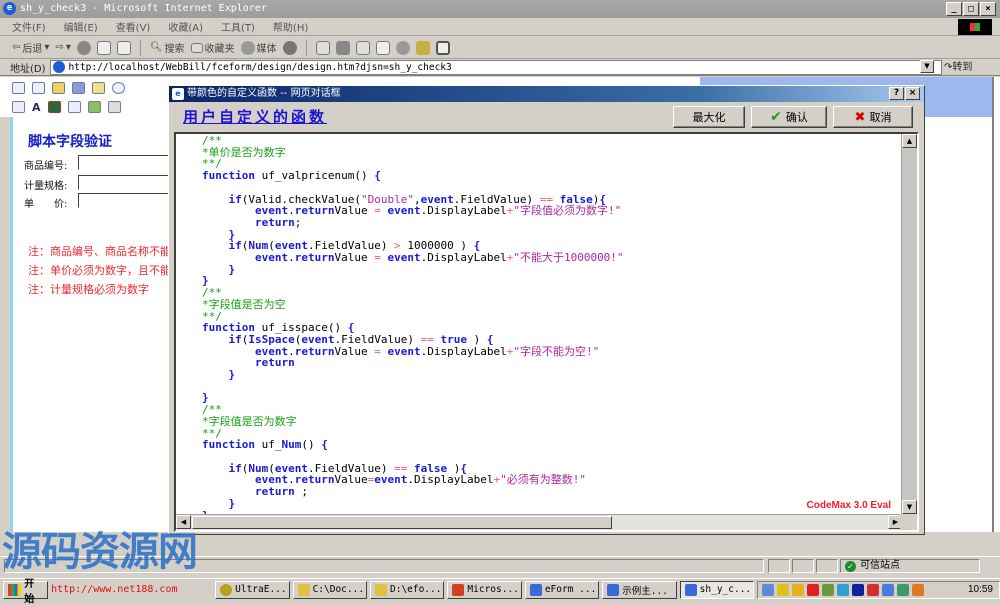  What do you see at coordinates (500, 48) in the screenshot?
I see `browser-toolbar: ⇦ 后退 ▾ ⇨ ▾ 🔍︎ 搜索 收藏夹 媒体` at bounding box center [500, 48].